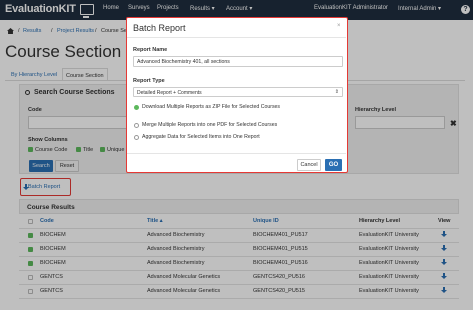  What do you see at coordinates (169, 93) in the screenshot?
I see `report-type-value: Detailed Report + Comments` at bounding box center [169, 93].